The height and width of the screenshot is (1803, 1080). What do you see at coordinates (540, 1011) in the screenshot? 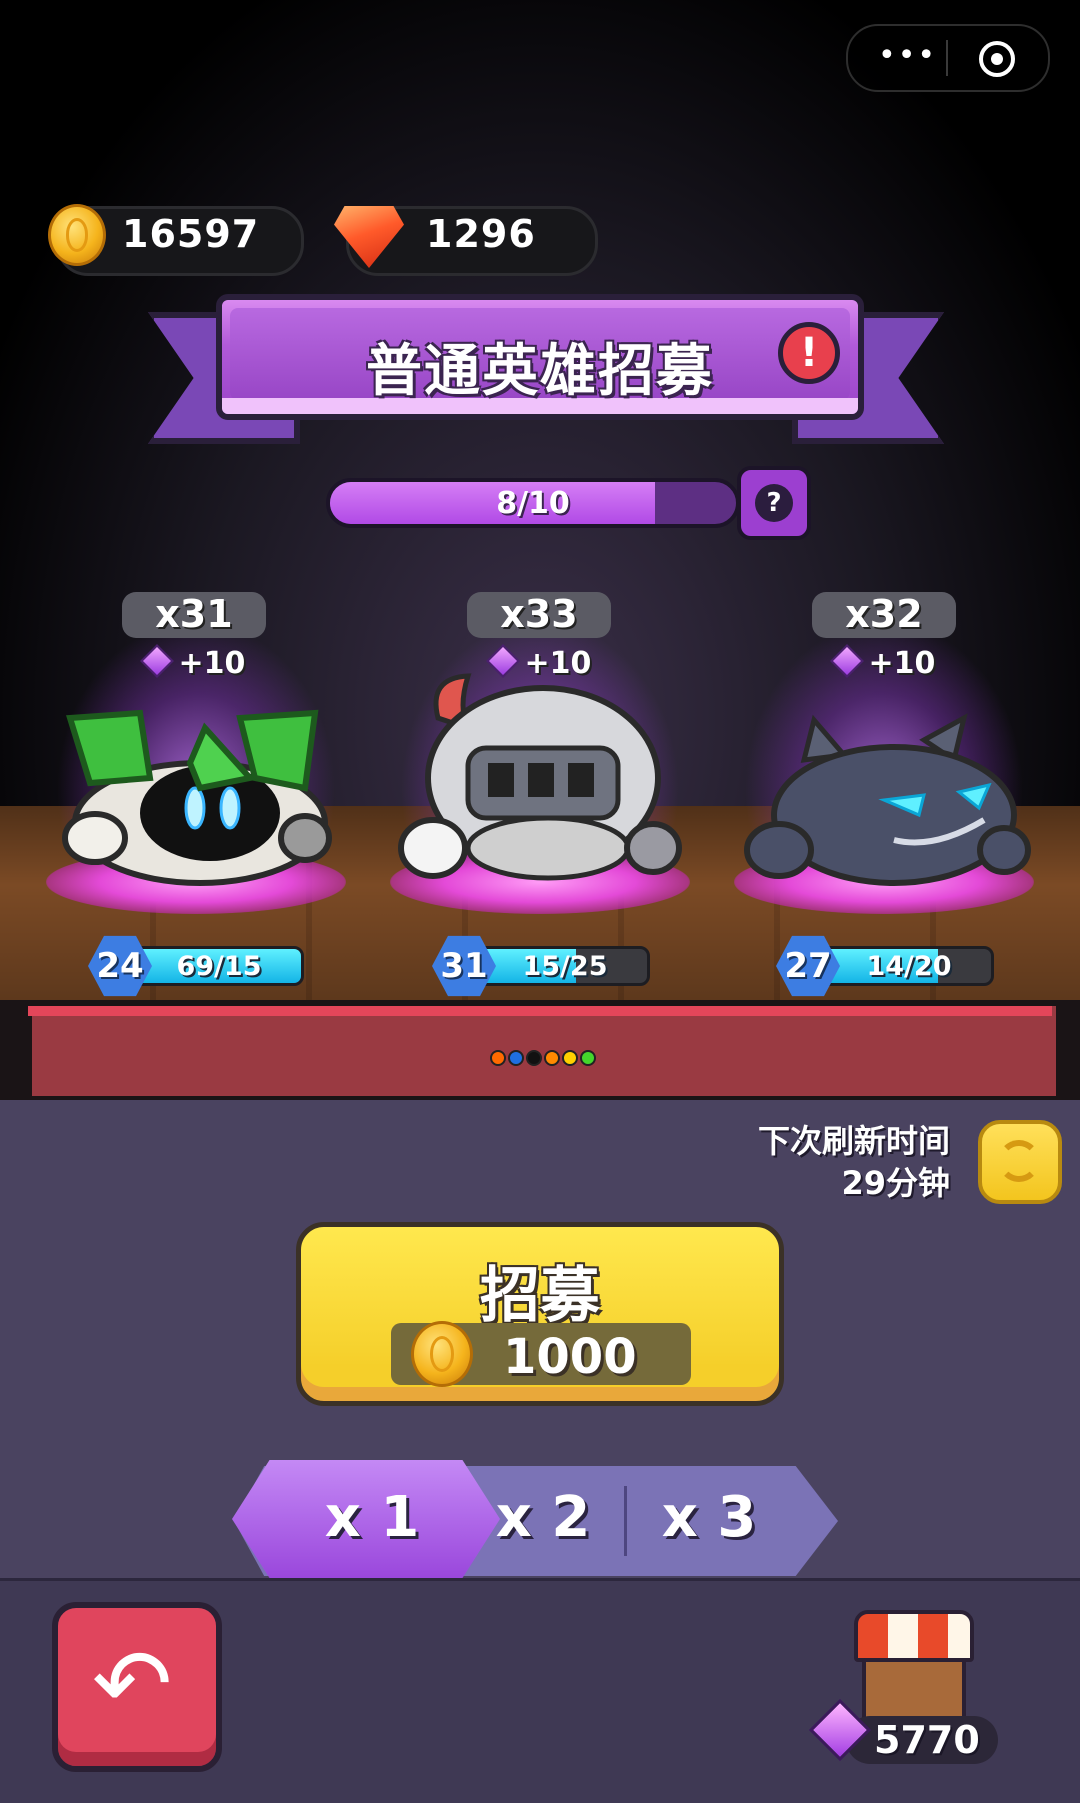
I see `strip-highlight` at bounding box center [540, 1011].